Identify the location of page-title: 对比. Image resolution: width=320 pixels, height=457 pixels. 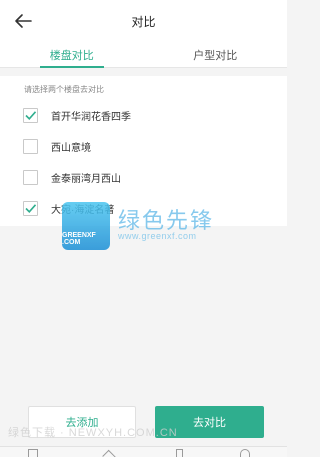
(143, 21).